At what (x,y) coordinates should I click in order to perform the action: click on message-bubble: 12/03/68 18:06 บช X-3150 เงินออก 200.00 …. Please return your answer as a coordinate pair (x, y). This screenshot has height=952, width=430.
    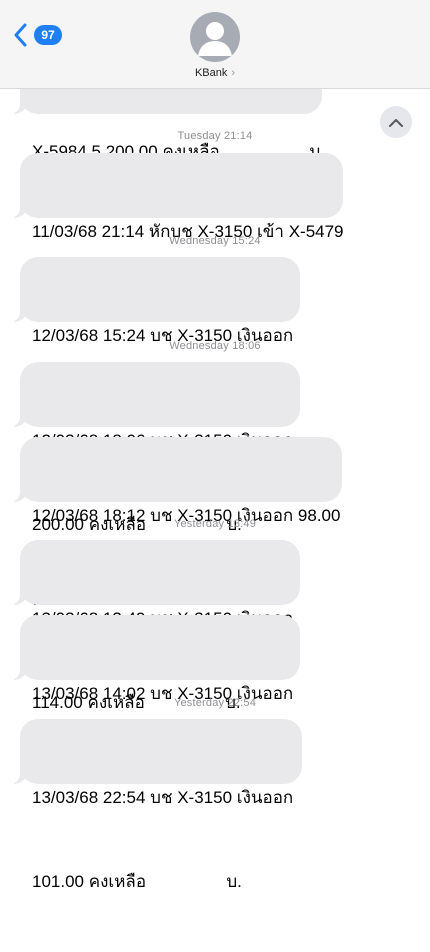
    Looking at the image, I should click on (155, 448).